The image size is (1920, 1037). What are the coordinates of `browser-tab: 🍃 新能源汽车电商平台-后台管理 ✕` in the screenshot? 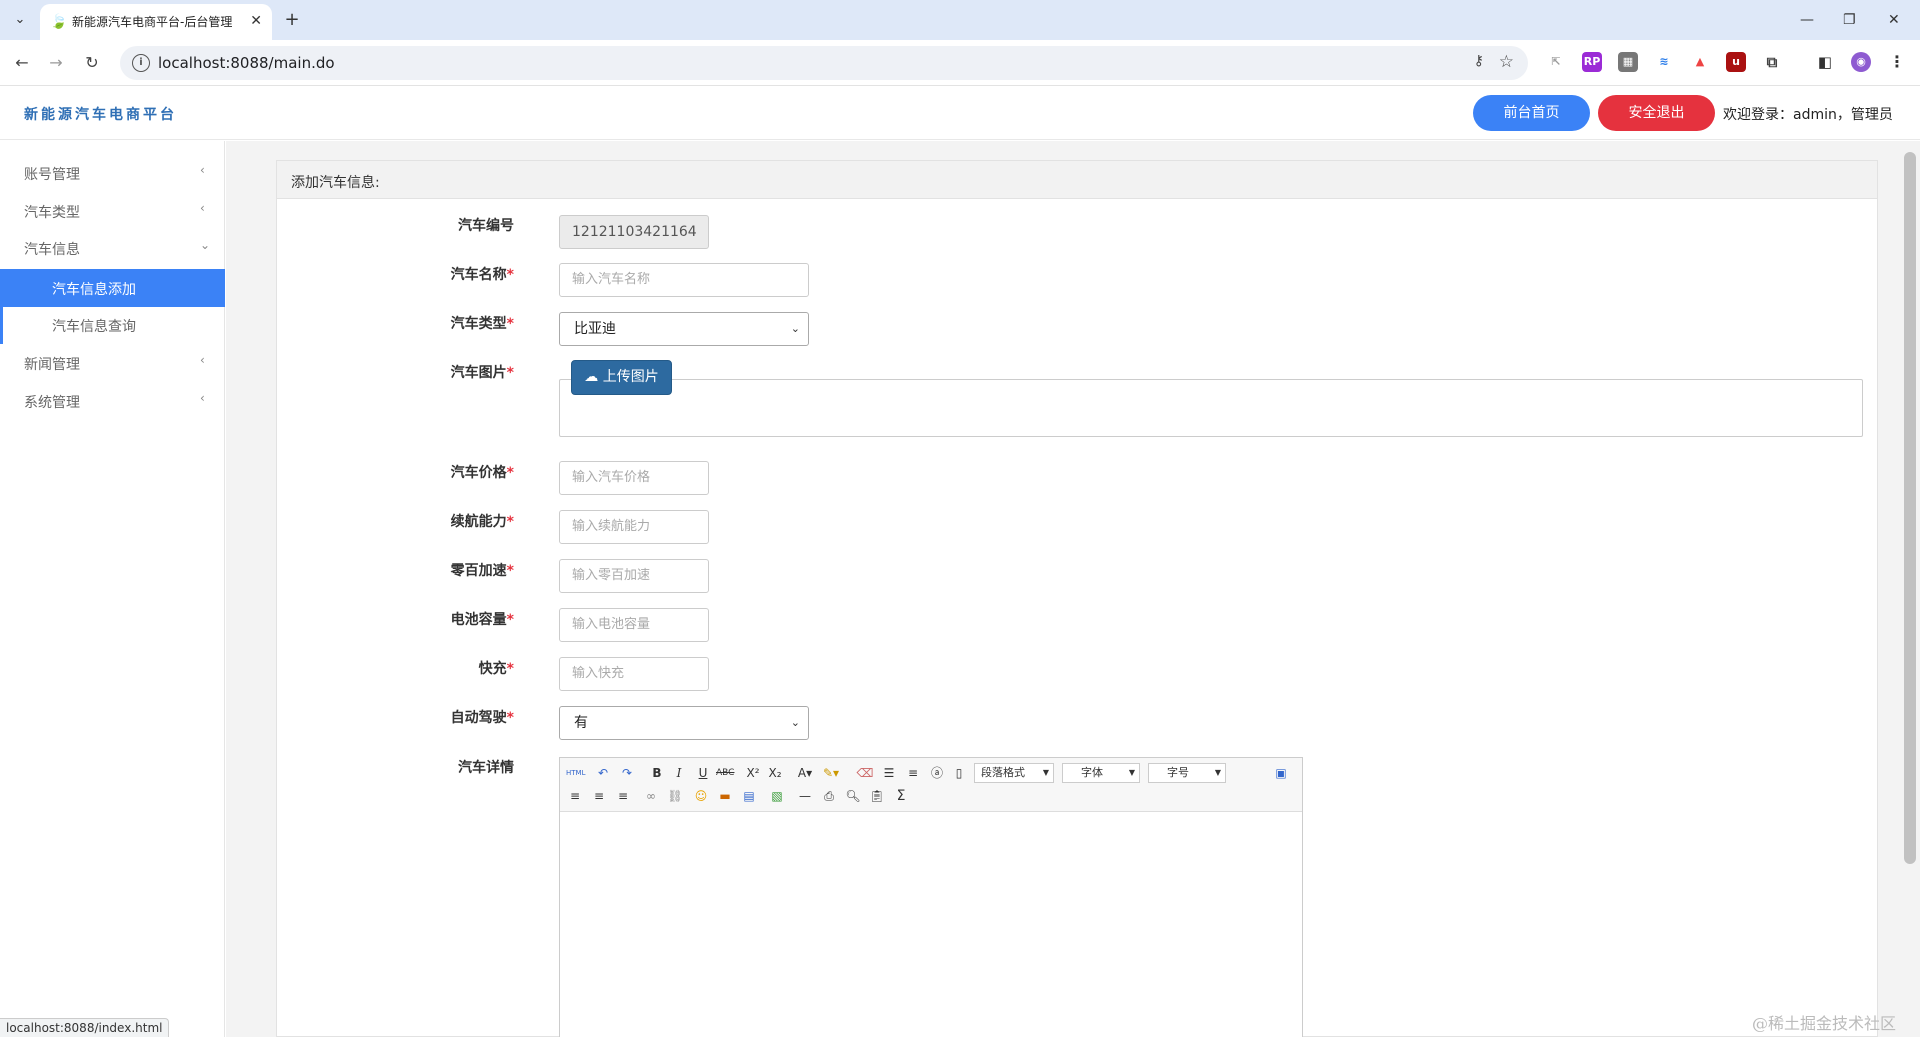 It's located at (156, 22).